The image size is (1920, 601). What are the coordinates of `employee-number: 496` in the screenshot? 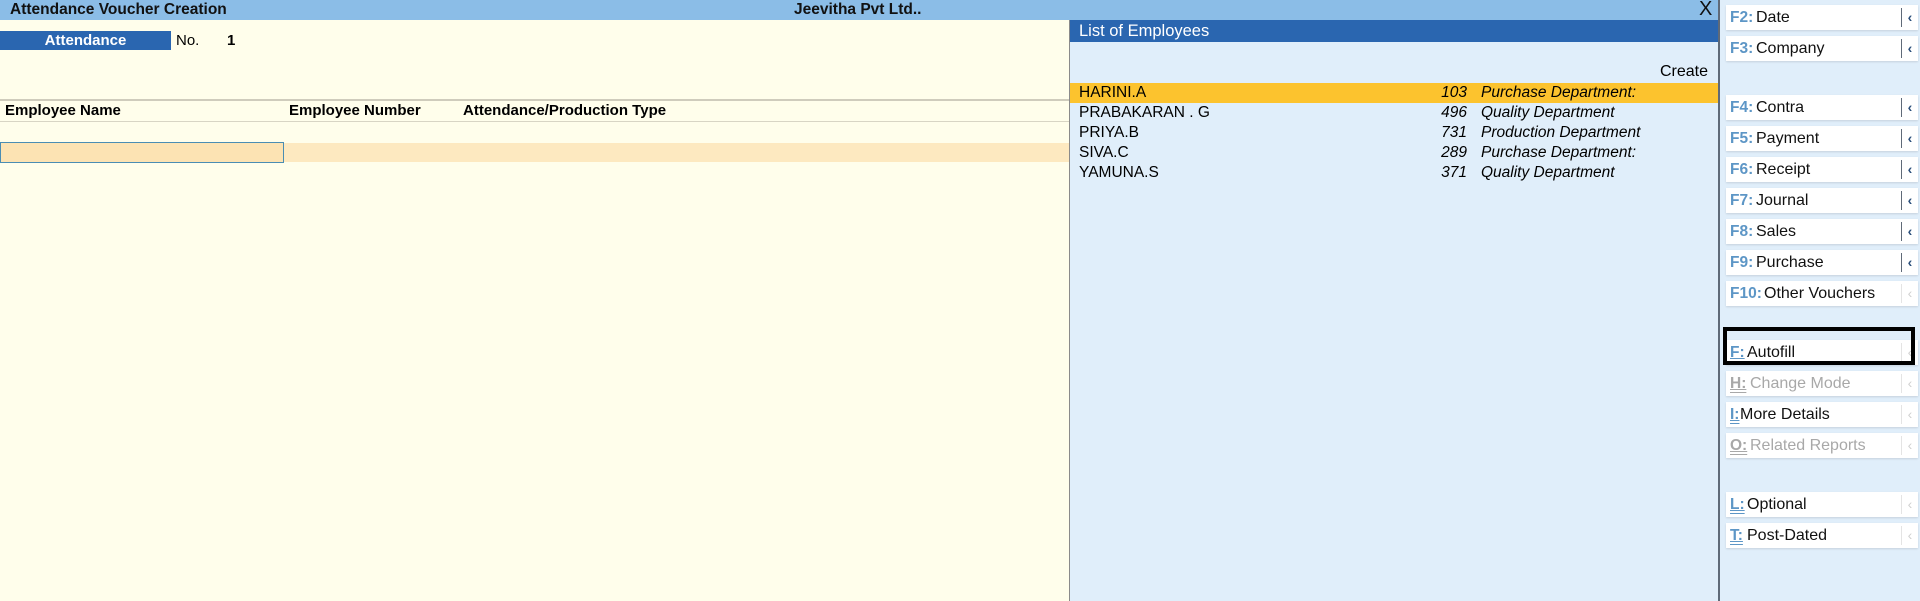 It's located at (1454, 112).